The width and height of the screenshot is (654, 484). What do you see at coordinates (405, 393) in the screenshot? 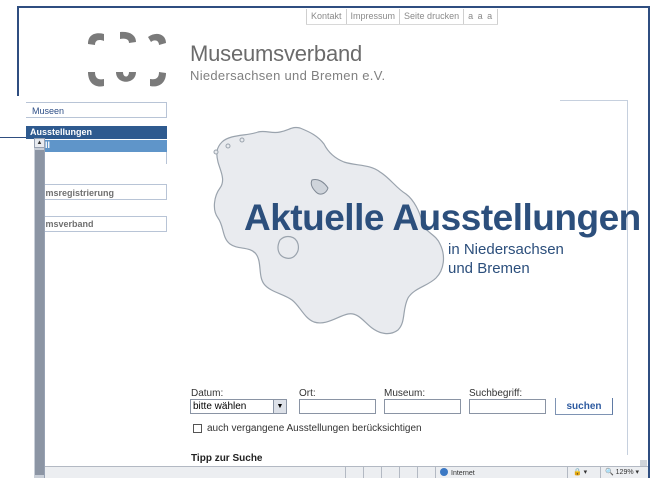
I see `museum-label: Museum:` at bounding box center [405, 393].